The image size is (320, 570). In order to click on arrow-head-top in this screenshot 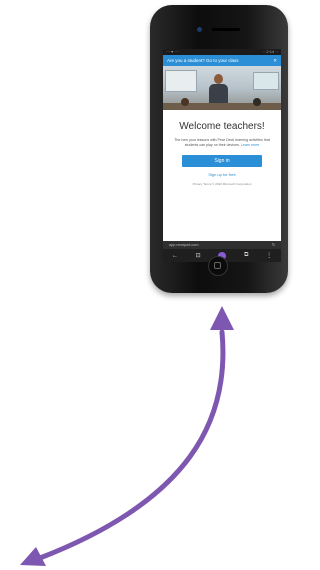, I will do `click(222, 318)`.